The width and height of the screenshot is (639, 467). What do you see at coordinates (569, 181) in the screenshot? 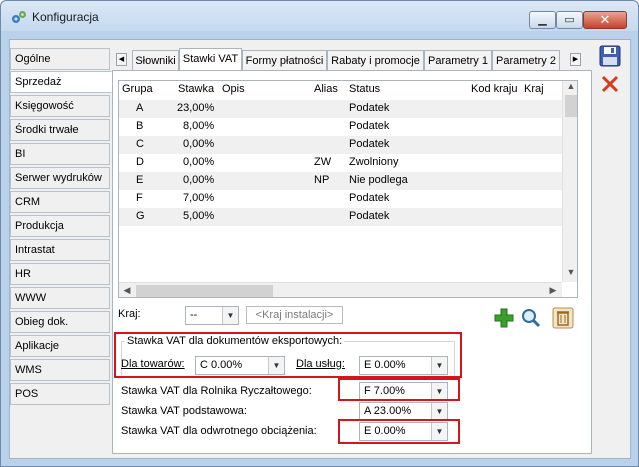
I see `vertical-scrollbar: ▲ ▼` at bounding box center [569, 181].